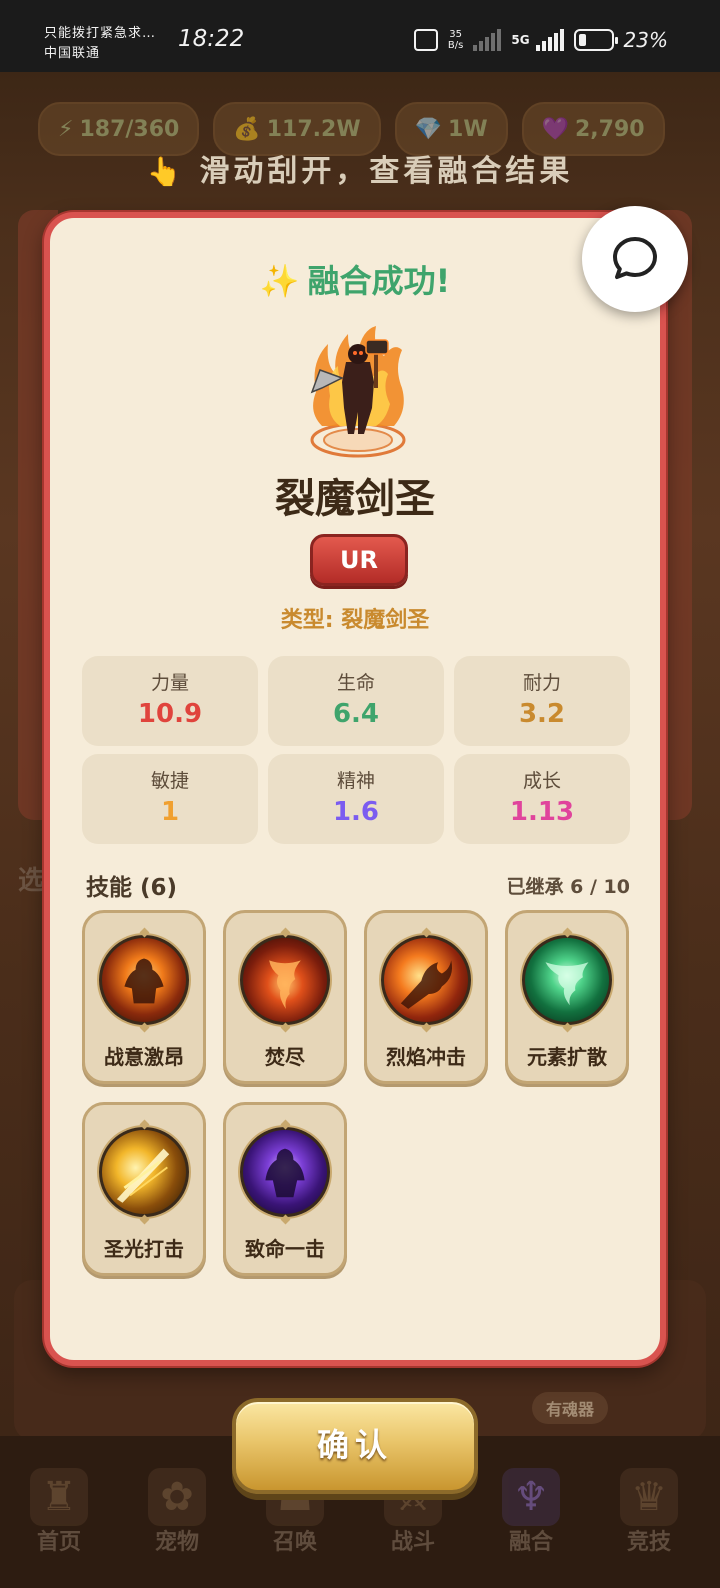 The height and width of the screenshot is (1588, 720). I want to click on rarity-badge: UR, so click(359, 560).